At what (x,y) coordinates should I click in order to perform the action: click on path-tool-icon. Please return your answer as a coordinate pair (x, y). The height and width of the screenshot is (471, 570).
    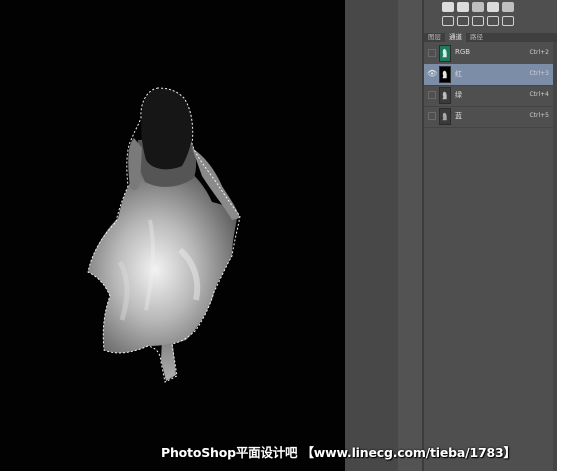
    Looking at the image, I should click on (448, 7).